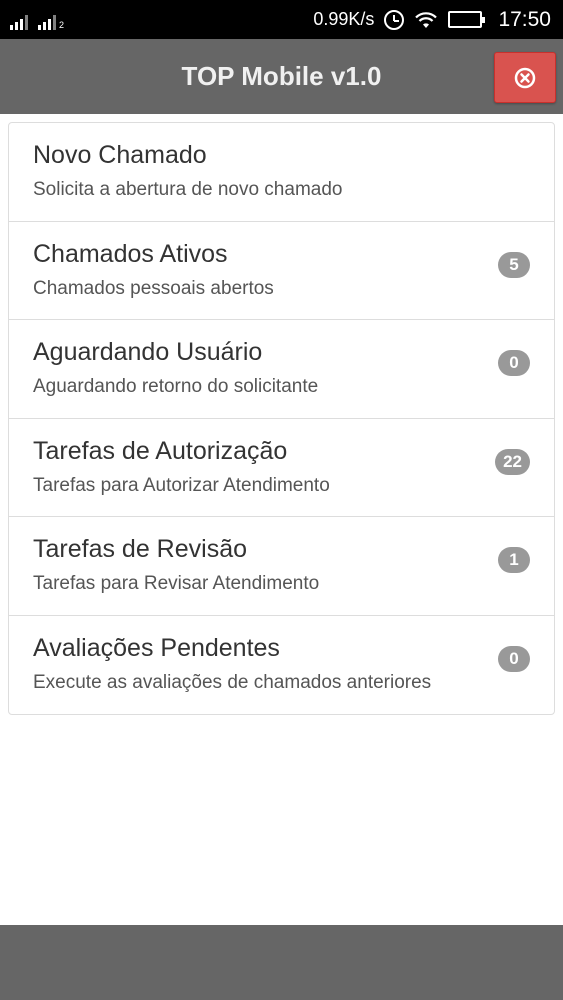  Describe the element at coordinates (130, 253) in the screenshot. I see `menu-item-title: Chamados Ativos` at that location.